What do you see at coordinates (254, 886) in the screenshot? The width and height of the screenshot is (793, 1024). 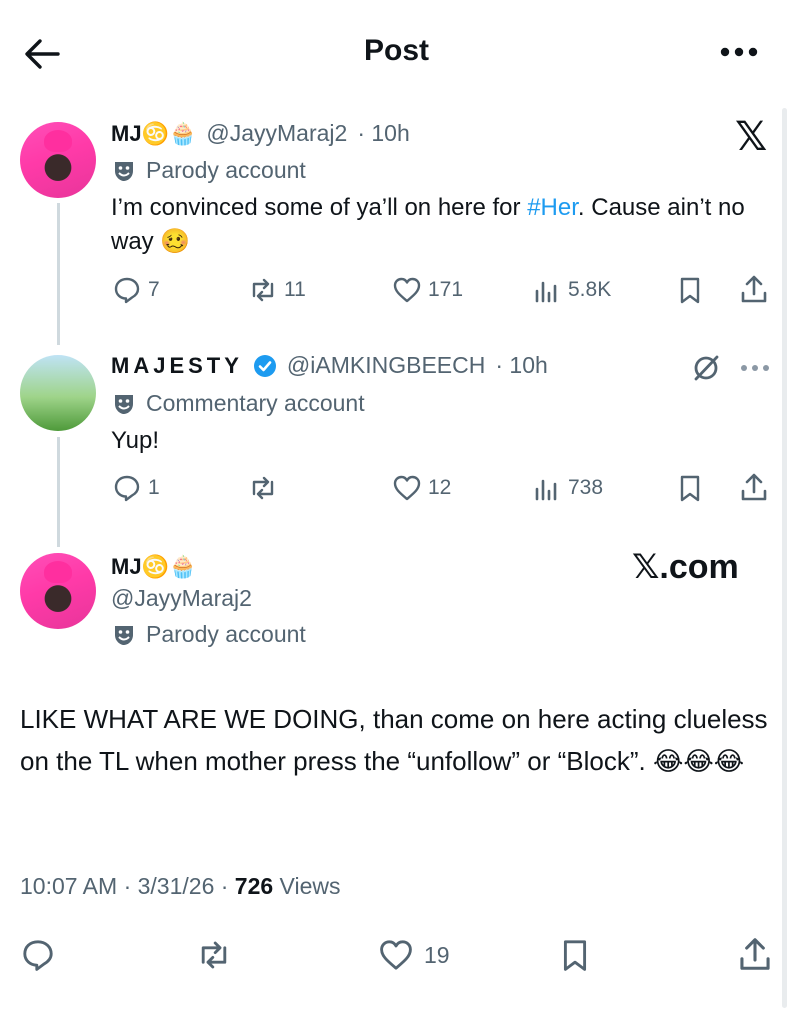 I see `views-count: 726` at bounding box center [254, 886].